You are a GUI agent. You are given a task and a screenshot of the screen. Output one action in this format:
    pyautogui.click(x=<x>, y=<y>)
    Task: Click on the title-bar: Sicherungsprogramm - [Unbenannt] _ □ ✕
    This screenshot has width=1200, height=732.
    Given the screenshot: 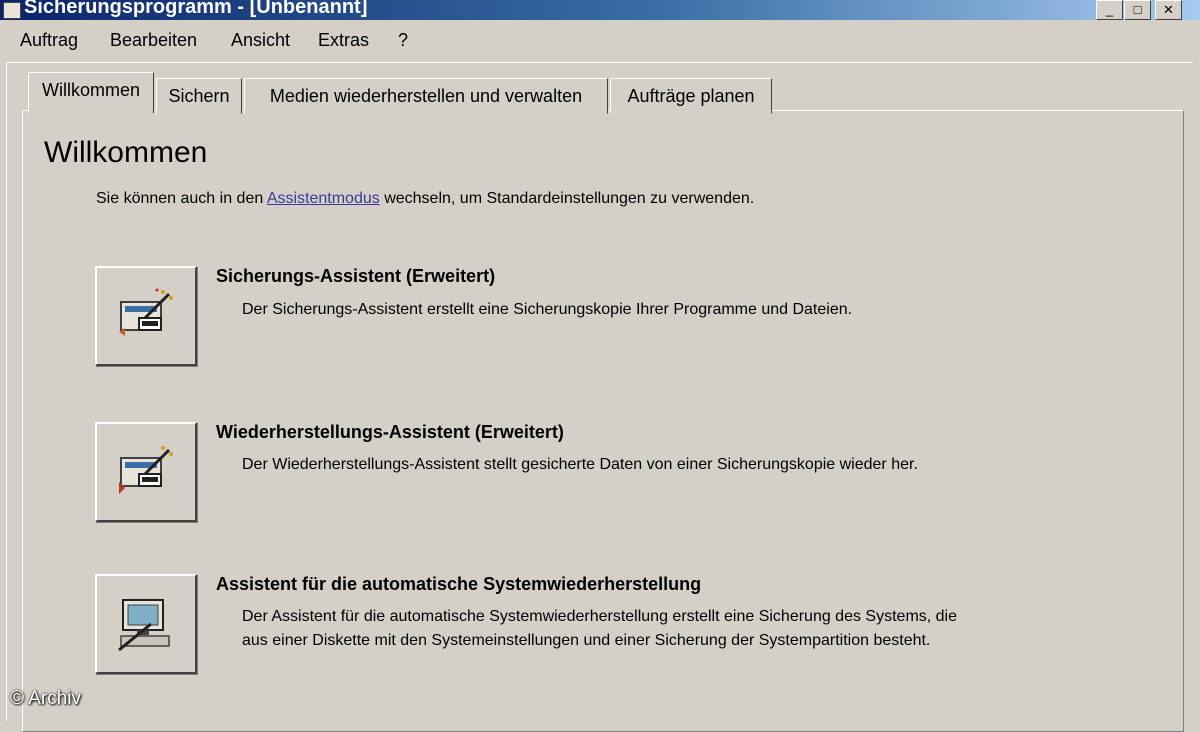 What is the action you would take?
    pyautogui.click(x=600, y=10)
    